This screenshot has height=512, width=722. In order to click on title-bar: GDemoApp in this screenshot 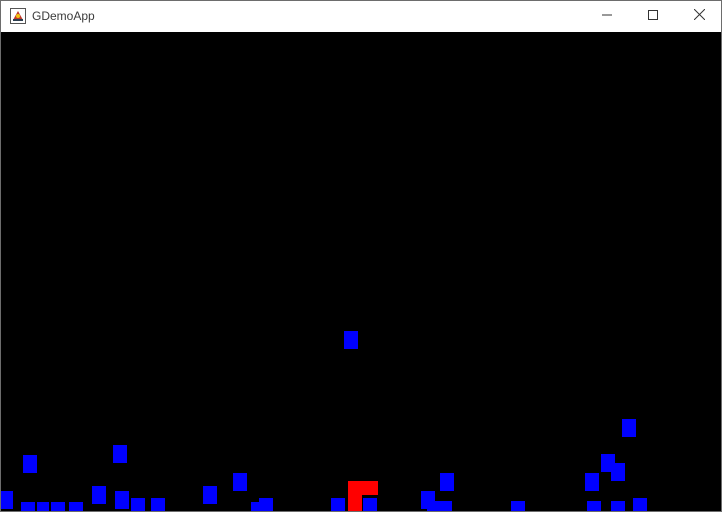, I will do `click(361, 16)`.